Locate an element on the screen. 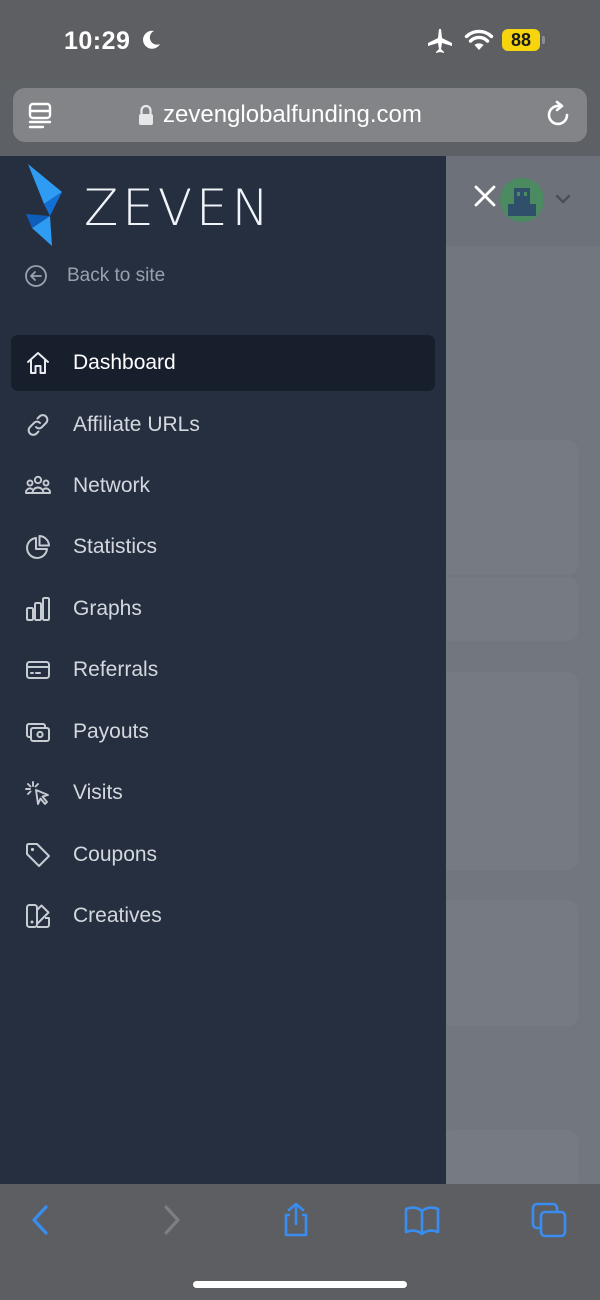 Image resolution: width=600 pixels, height=1300 pixels. clock-time: 10:29 is located at coordinates (97, 41).